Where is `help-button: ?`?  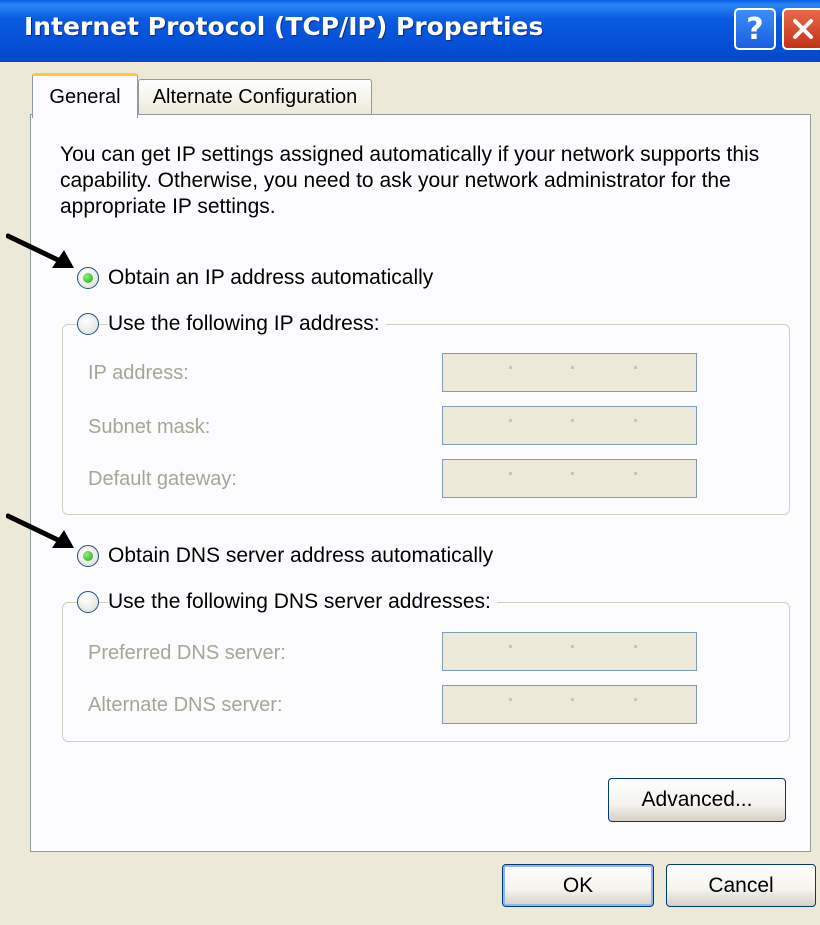 help-button: ? is located at coordinates (755, 29).